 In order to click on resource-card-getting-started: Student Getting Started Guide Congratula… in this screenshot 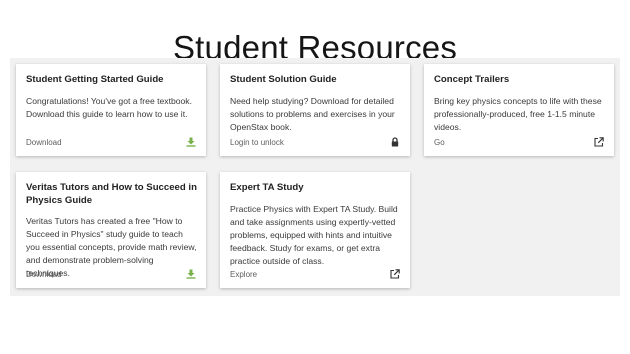, I will do `click(111, 110)`.